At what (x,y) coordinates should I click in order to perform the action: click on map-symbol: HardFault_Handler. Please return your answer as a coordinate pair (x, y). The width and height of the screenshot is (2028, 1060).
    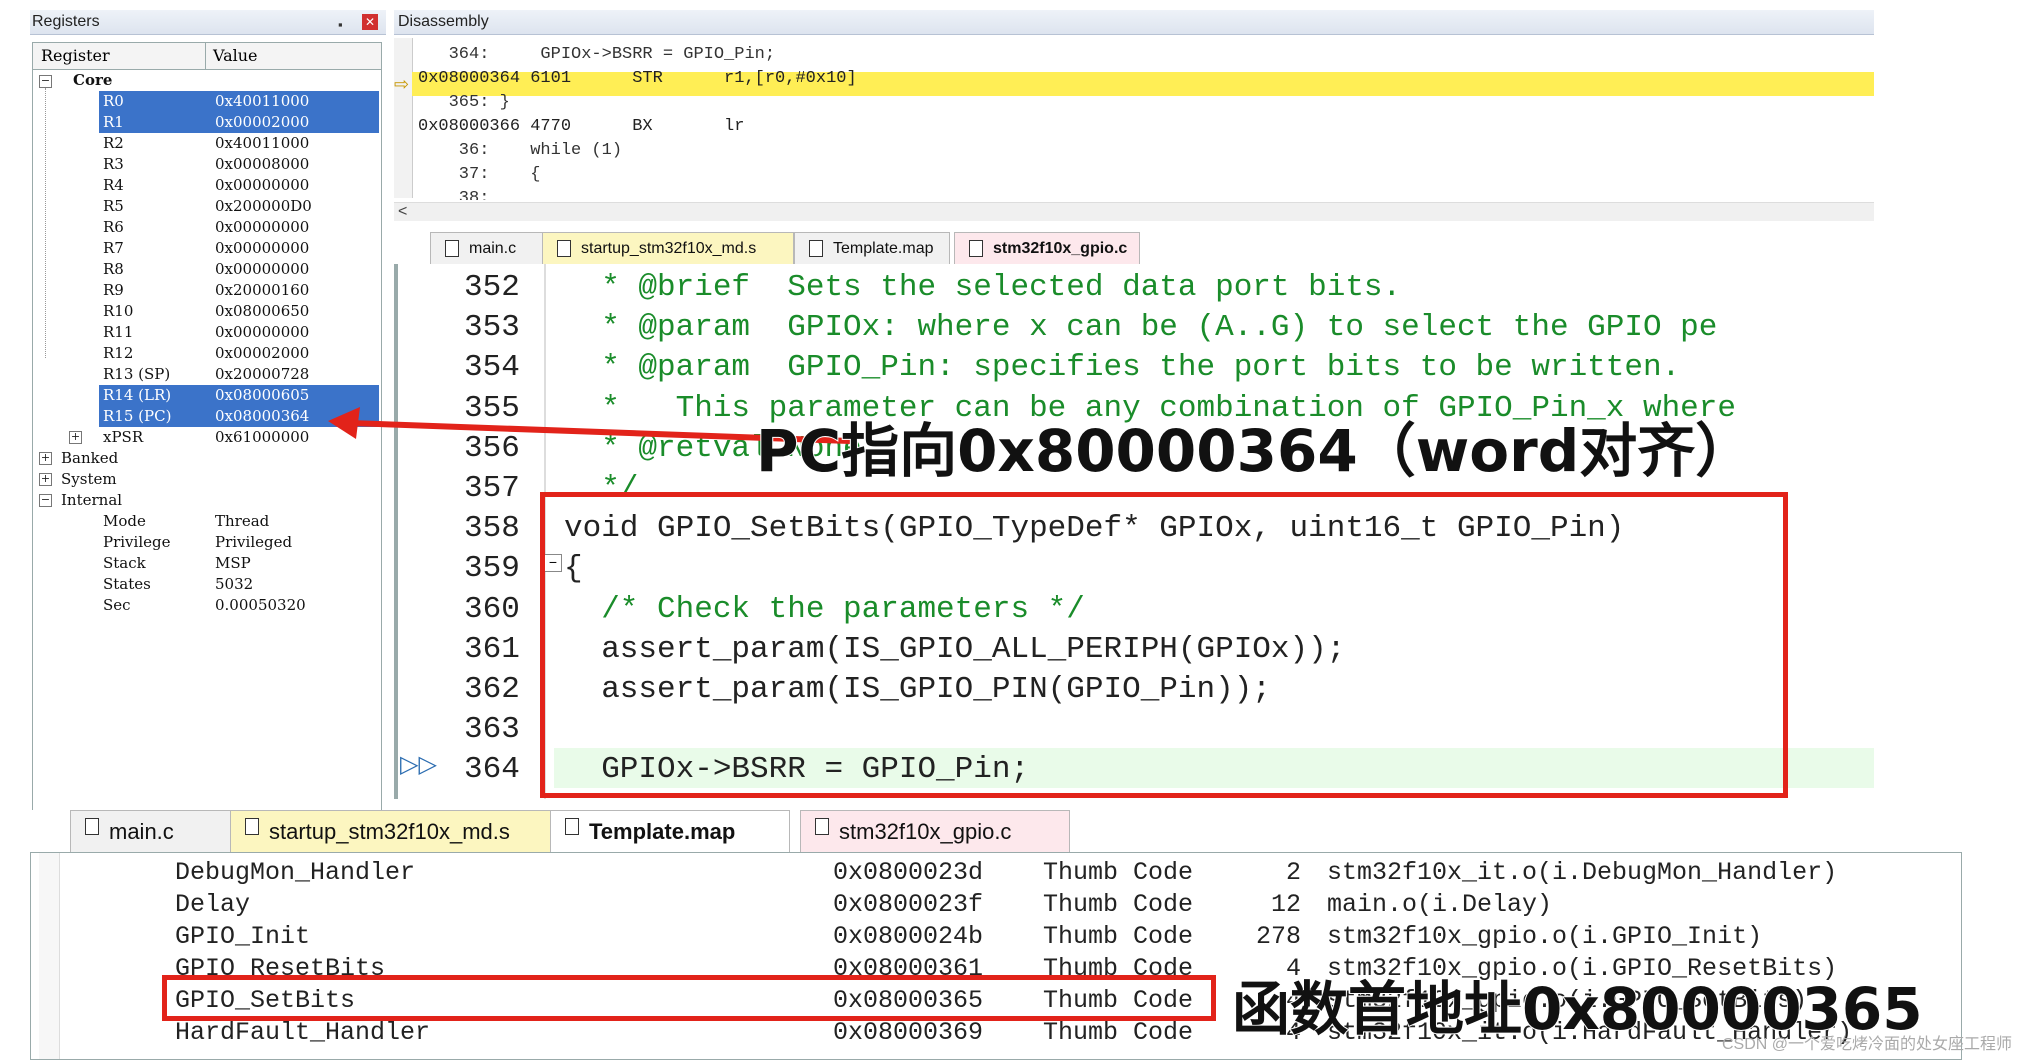
    Looking at the image, I should click on (303, 1032).